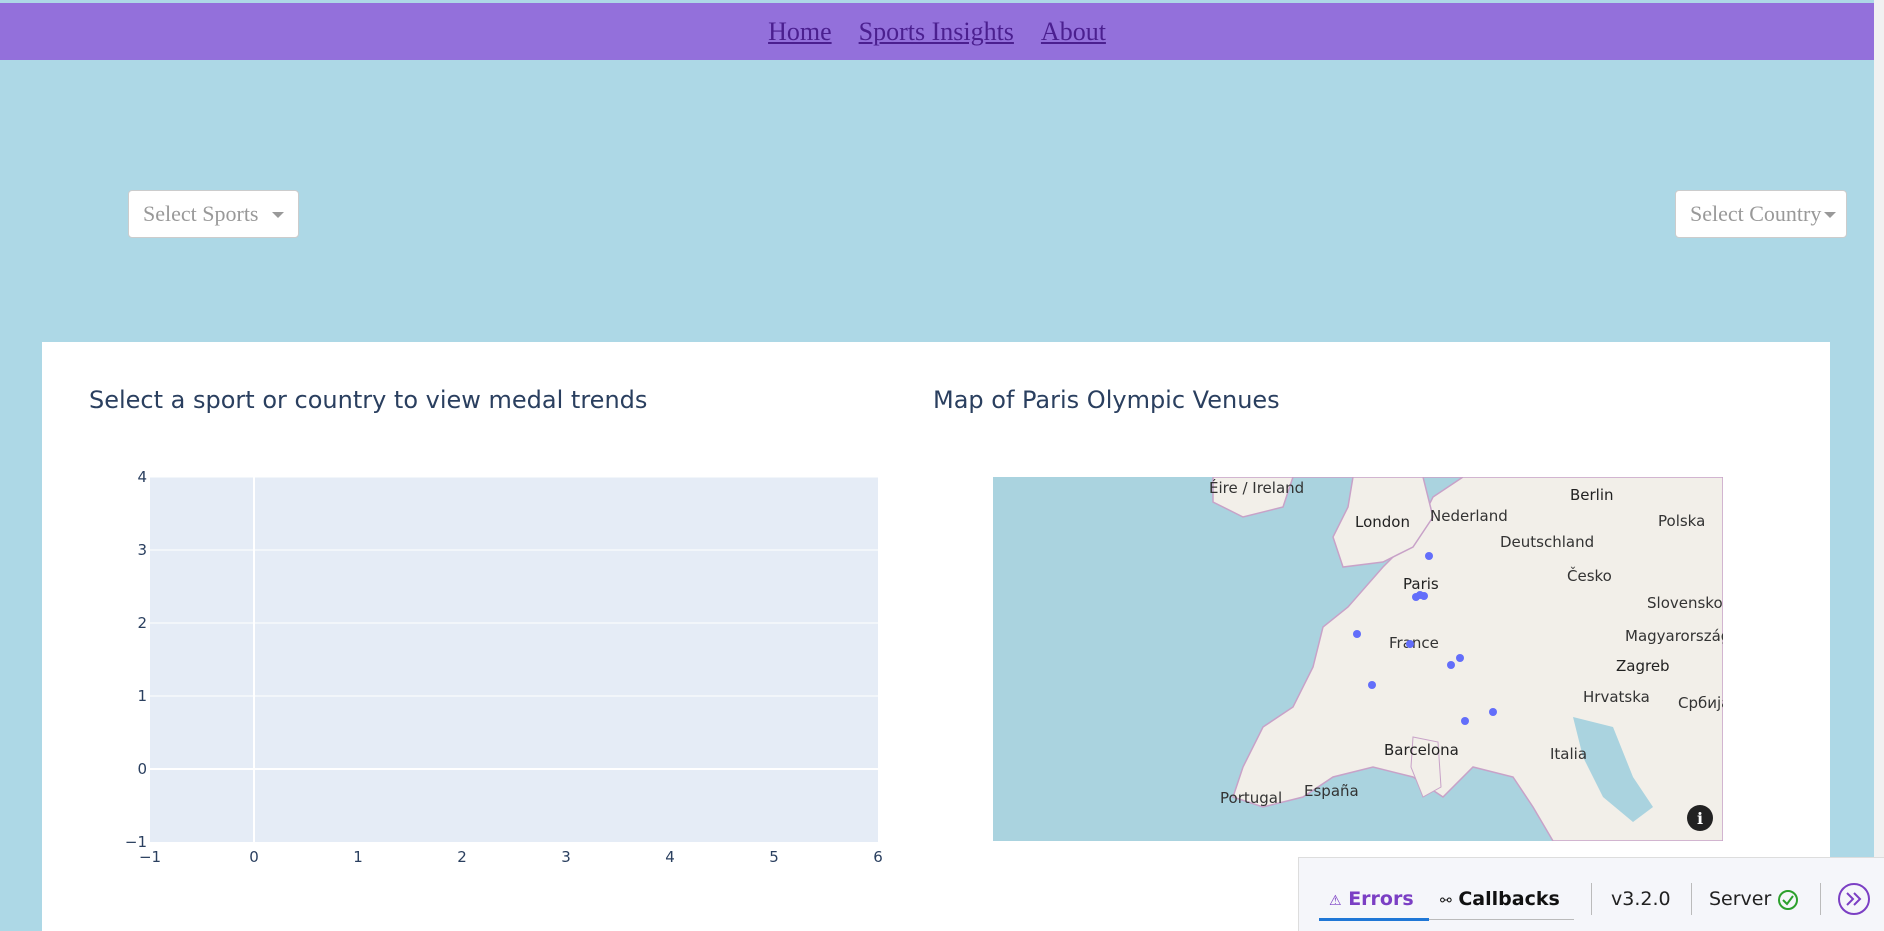 The height and width of the screenshot is (931, 1884). I want to click on server-status: Server, so click(1754, 899).